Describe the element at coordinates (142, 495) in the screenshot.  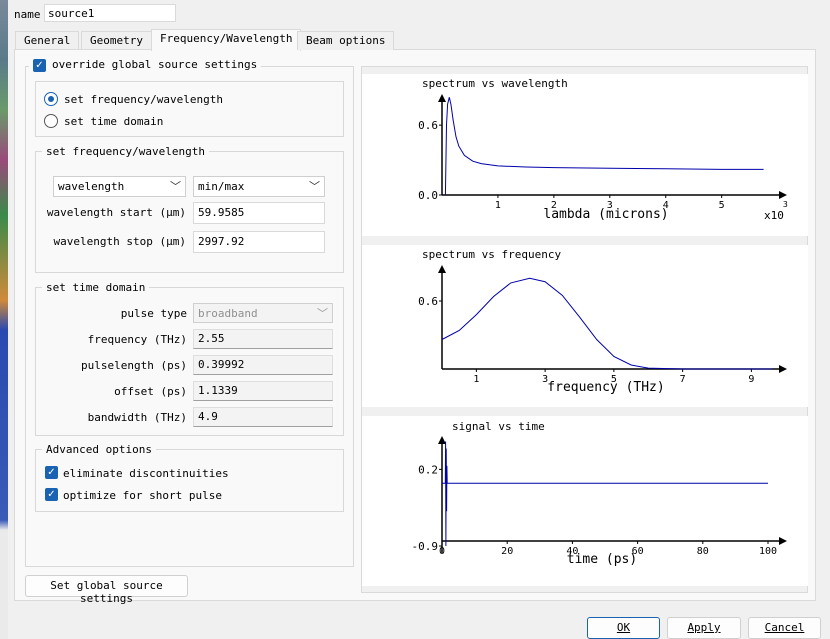
I see `optimize-short-pulse-label: optimize for short pulse` at that location.